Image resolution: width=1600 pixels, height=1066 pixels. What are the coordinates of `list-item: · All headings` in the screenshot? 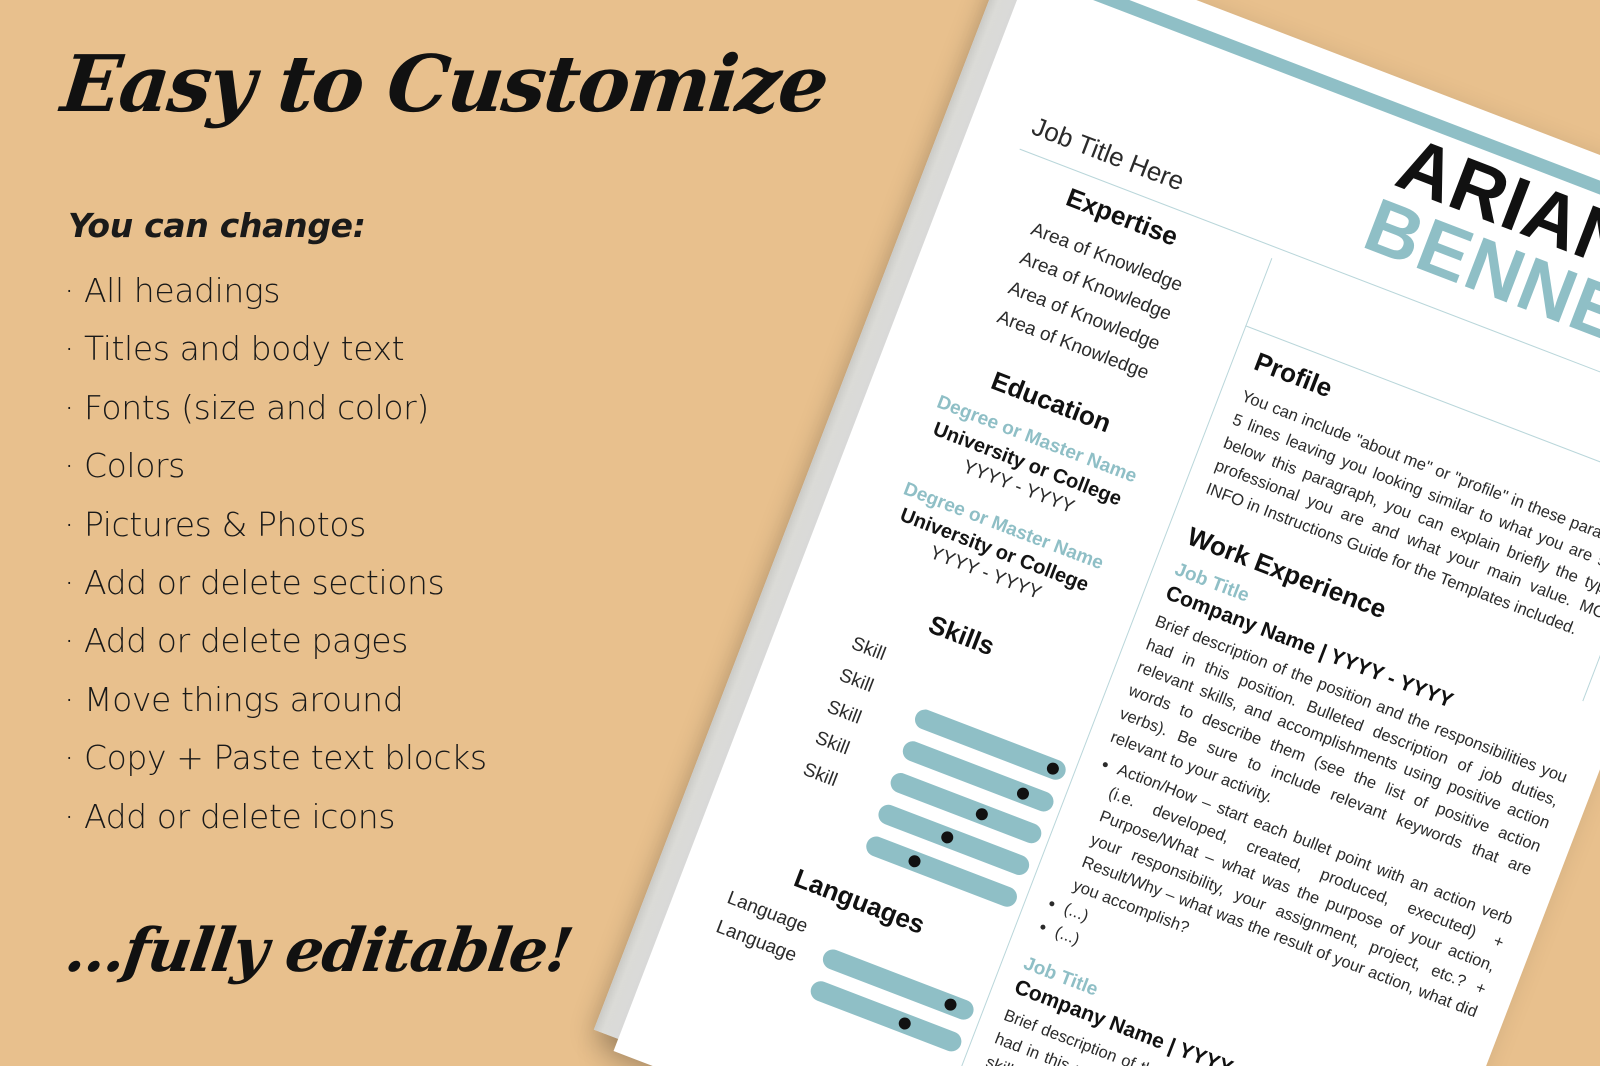 It's located at (374, 291).